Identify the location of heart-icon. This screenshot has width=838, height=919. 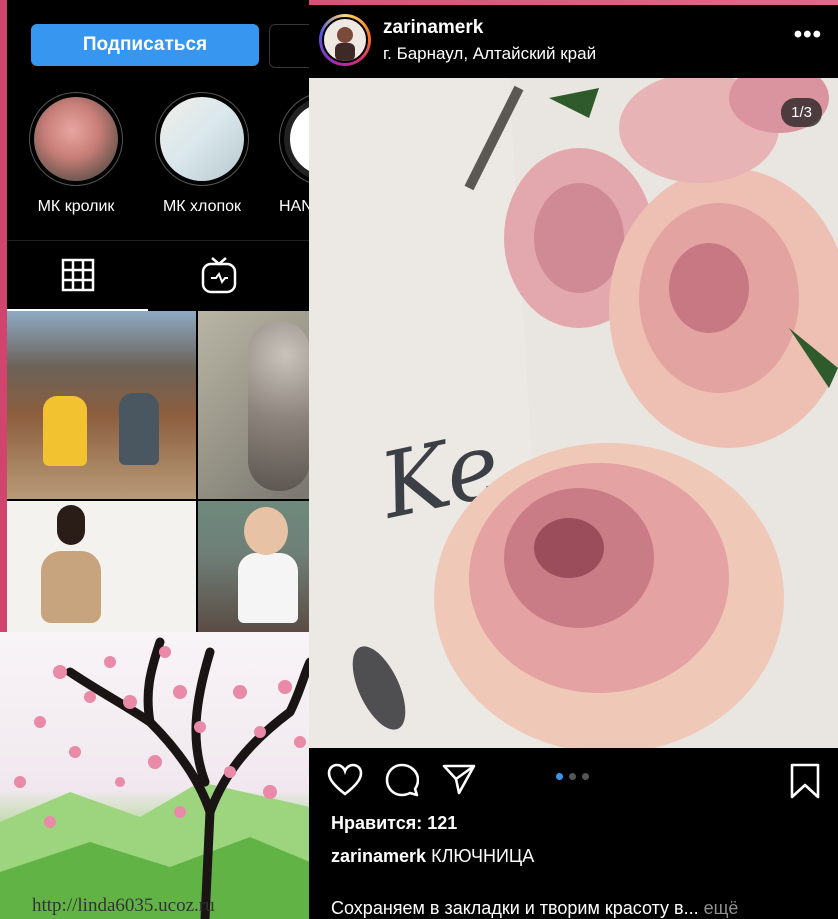
(345, 780).